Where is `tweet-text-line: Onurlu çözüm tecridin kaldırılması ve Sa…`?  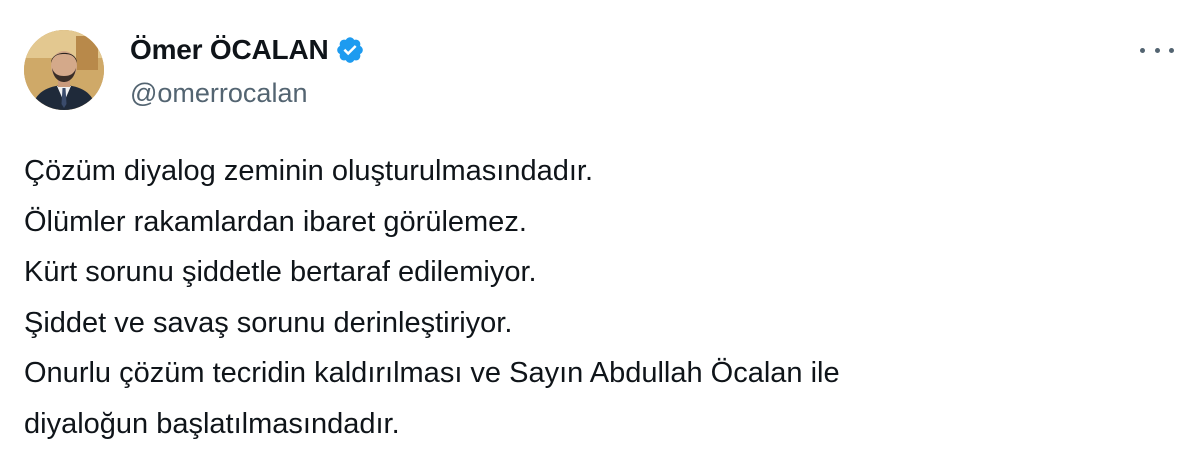 tweet-text-line: Onurlu çözüm tecridin kaldırılması ve Sa… is located at coordinates (432, 373).